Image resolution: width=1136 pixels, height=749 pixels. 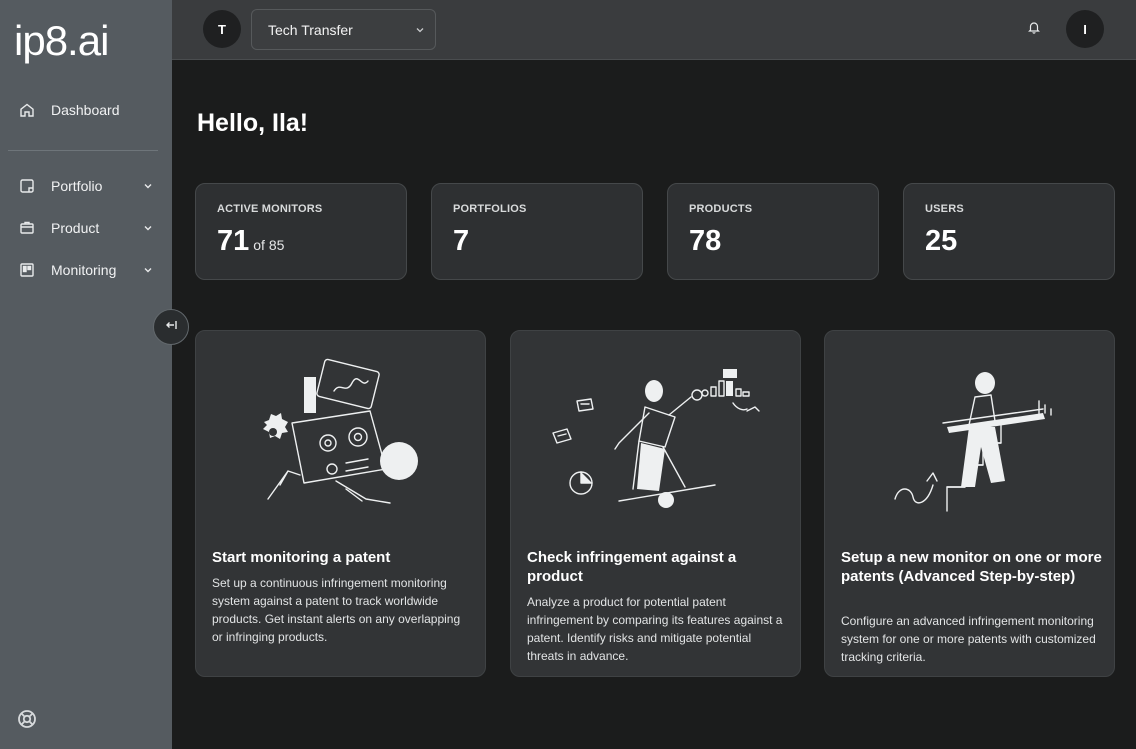 I want to click on stat-label: USERS, so click(x=944, y=209).